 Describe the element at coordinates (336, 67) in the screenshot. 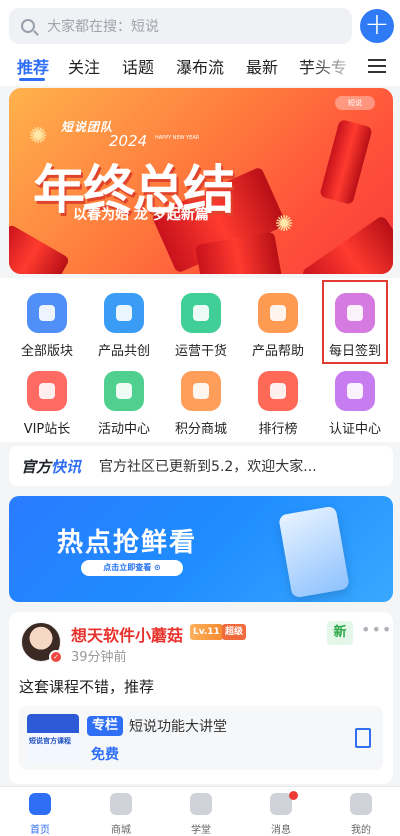

I see `tab-fade` at that location.